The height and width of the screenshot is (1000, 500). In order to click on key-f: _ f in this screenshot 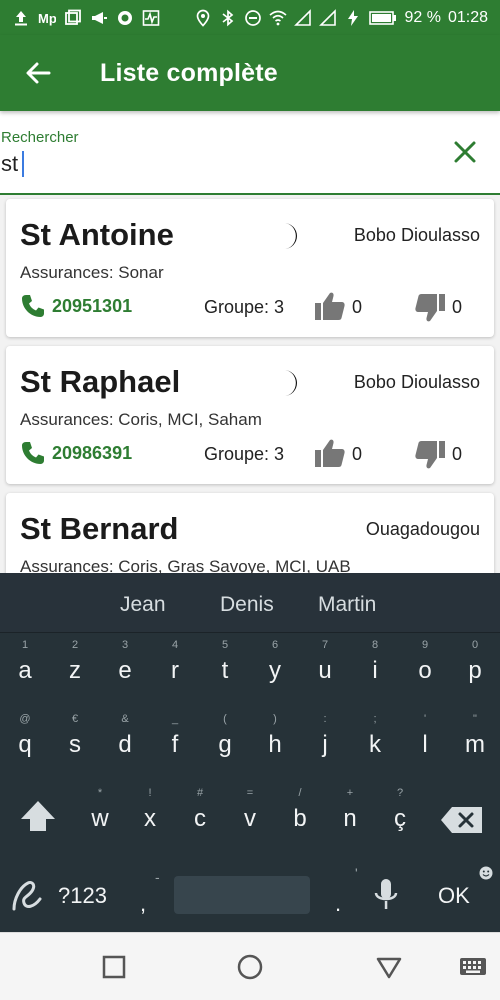, I will do `click(175, 741)`.